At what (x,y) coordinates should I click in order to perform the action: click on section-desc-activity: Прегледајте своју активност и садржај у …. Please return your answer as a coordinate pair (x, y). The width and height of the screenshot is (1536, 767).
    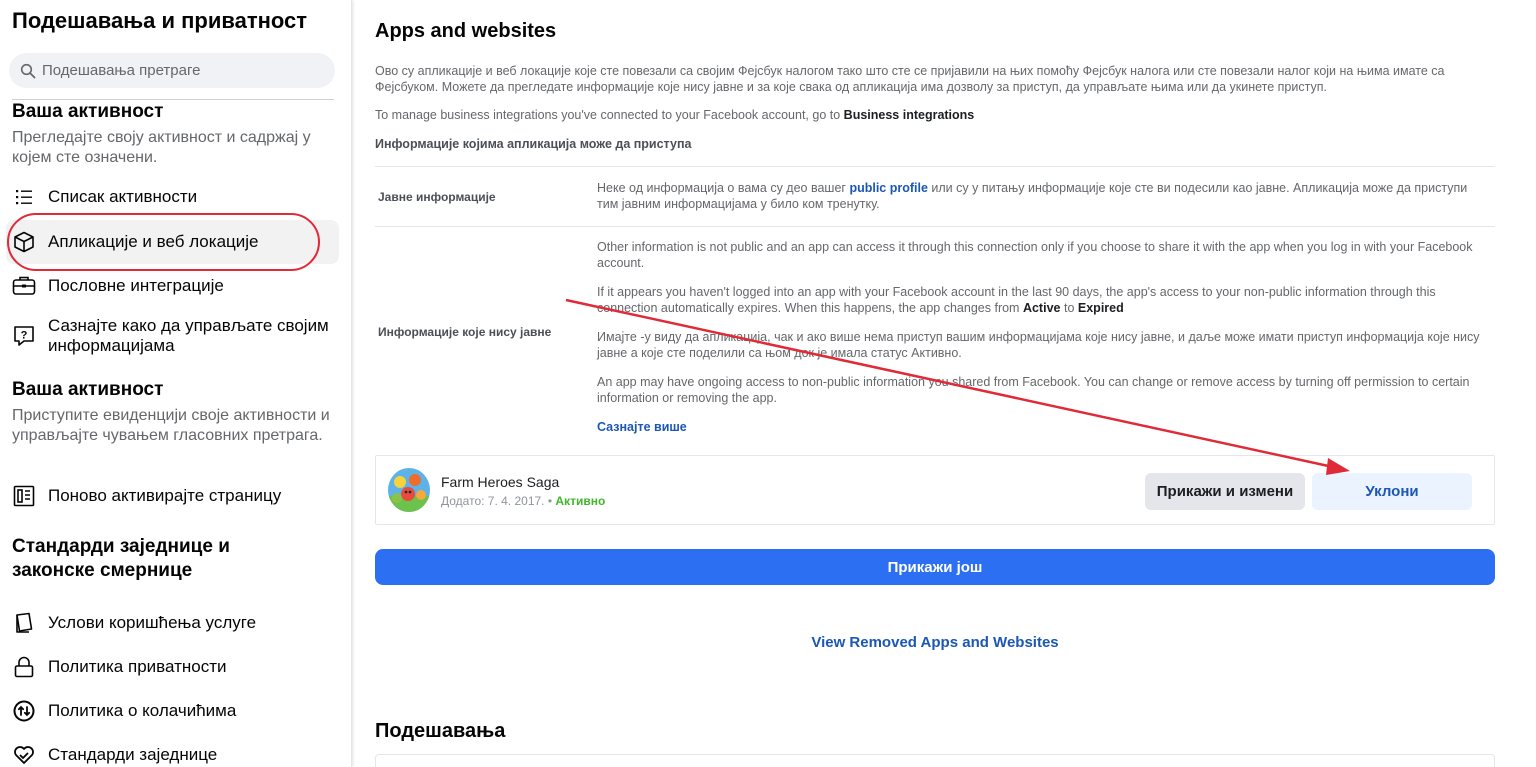
    Looking at the image, I should click on (161, 147).